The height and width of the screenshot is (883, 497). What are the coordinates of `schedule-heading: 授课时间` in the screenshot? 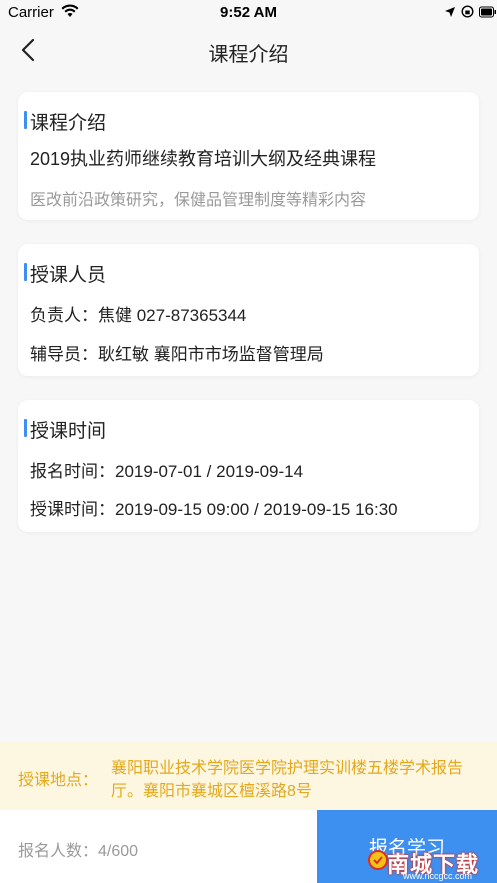 It's located at (68, 431).